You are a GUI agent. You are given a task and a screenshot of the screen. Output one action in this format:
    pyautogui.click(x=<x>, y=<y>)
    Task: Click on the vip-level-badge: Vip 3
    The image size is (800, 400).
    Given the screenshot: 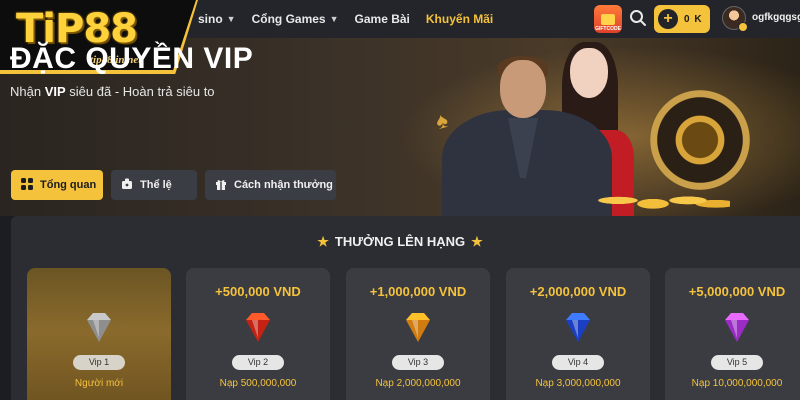 What is the action you would take?
    pyautogui.click(x=418, y=362)
    